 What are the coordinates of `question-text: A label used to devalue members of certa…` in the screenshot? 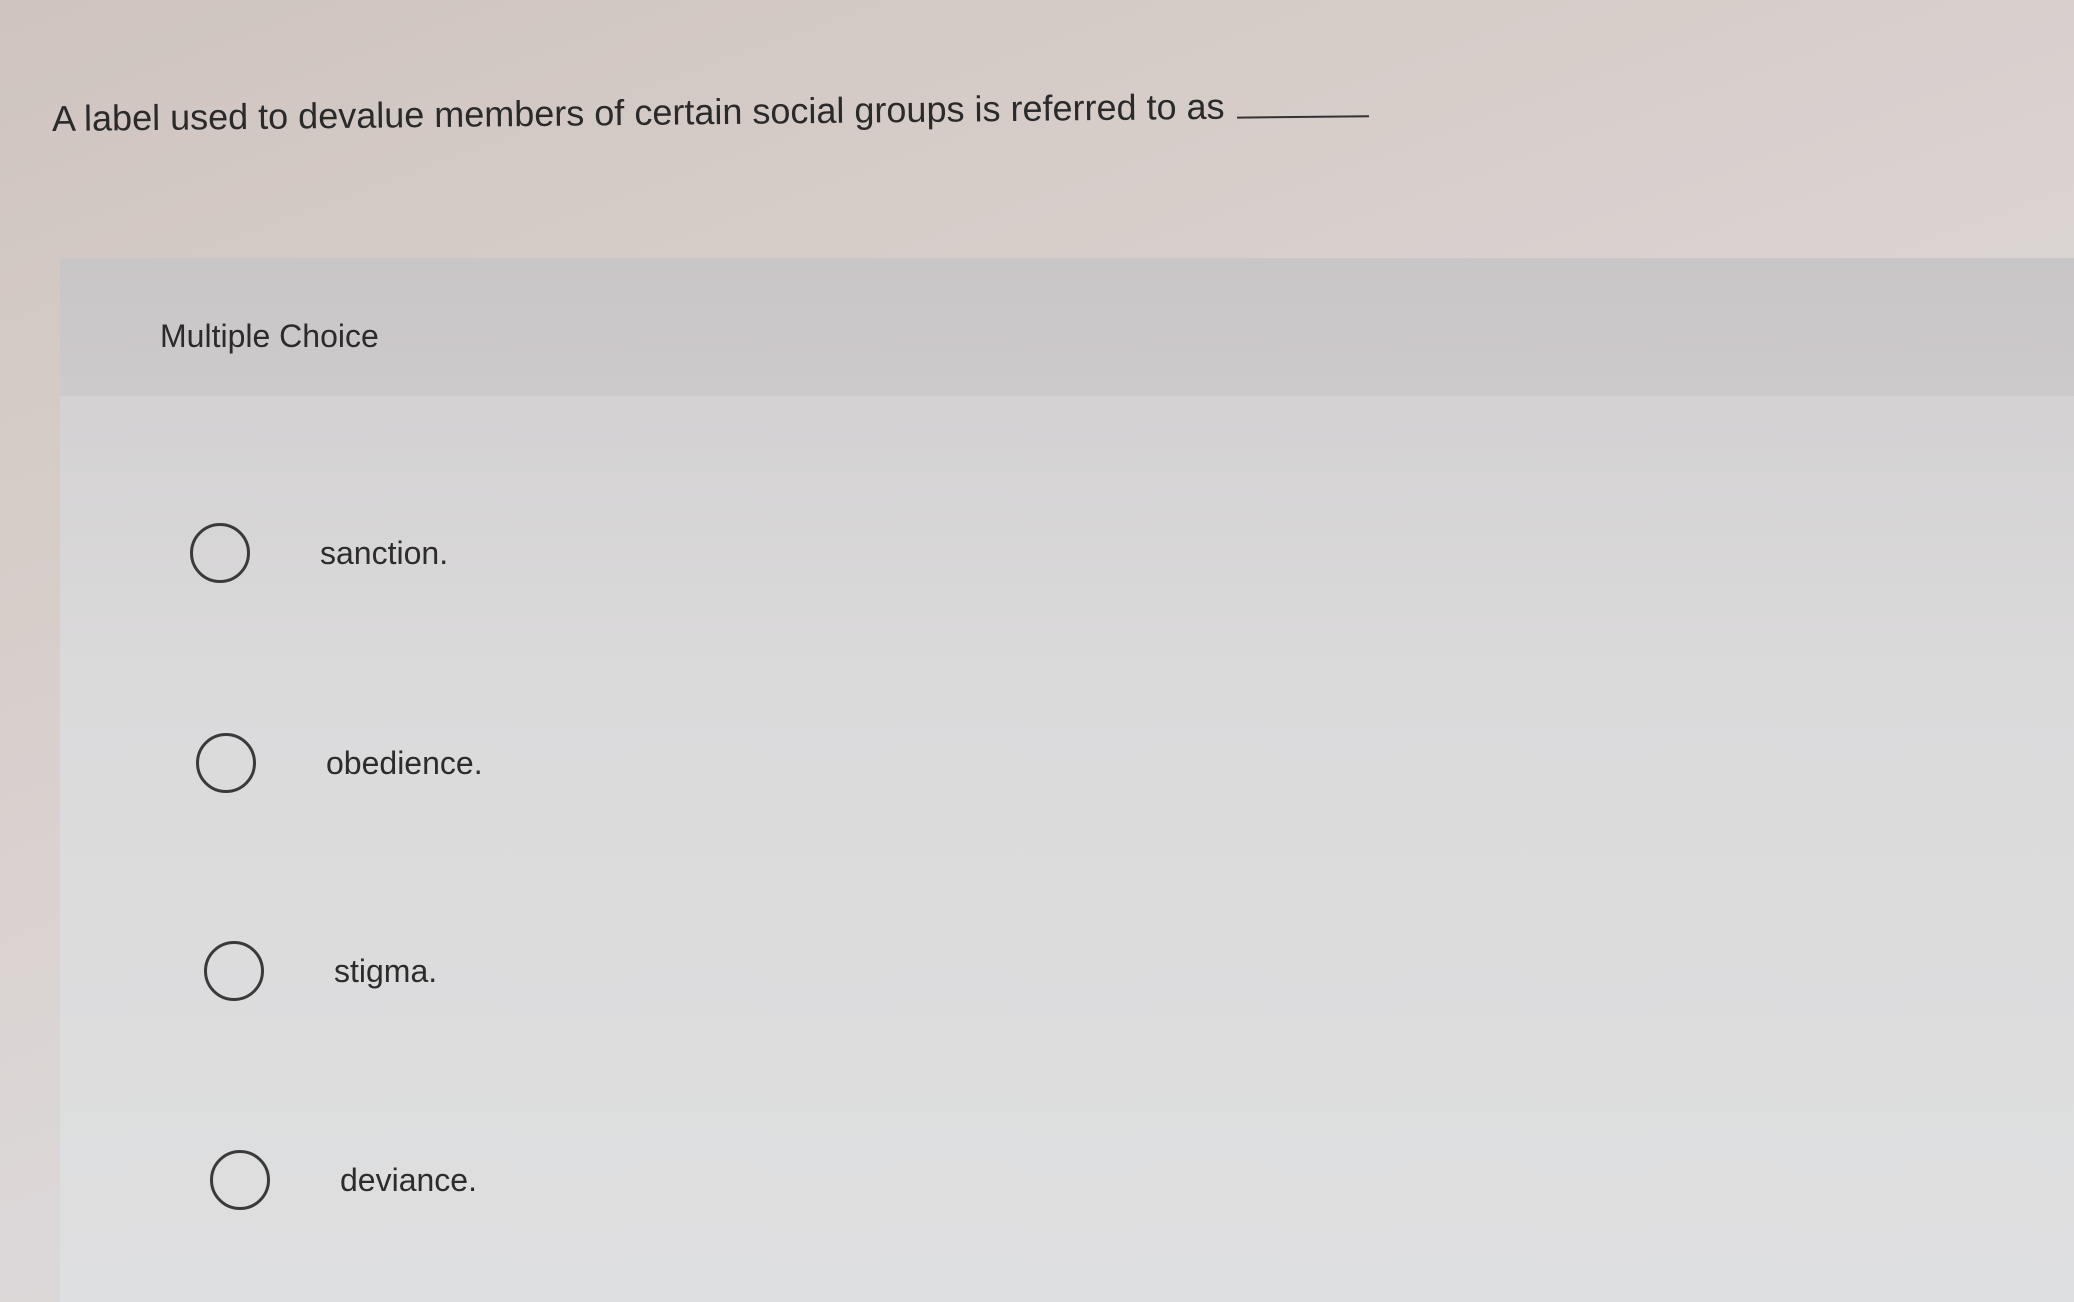 It's located at (638, 112).